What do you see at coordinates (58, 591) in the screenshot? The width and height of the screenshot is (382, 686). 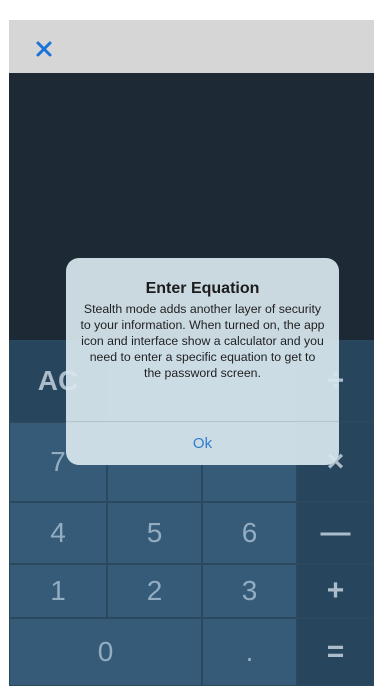 I see `one-button: 1` at bounding box center [58, 591].